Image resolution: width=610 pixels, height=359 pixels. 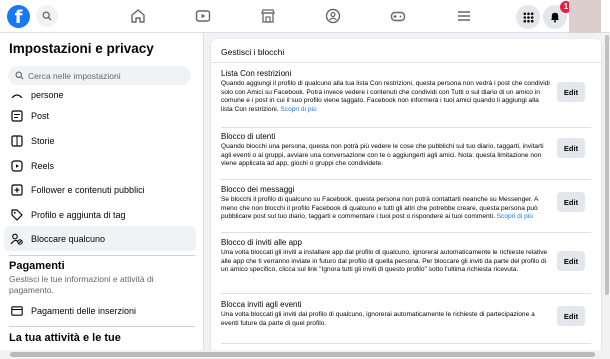 I want to click on video-icon, so click(x=203, y=16).